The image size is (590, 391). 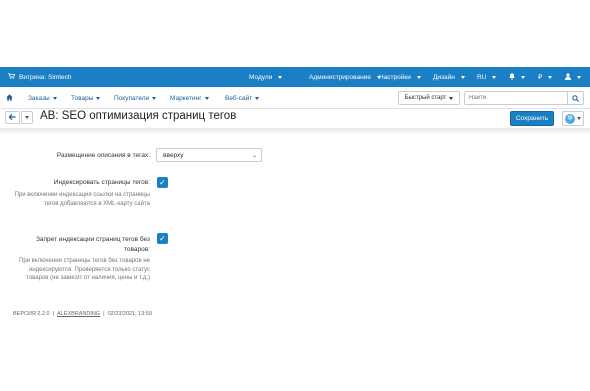 What do you see at coordinates (573, 77) in the screenshot?
I see `menu-user` at bounding box center [573, 77].